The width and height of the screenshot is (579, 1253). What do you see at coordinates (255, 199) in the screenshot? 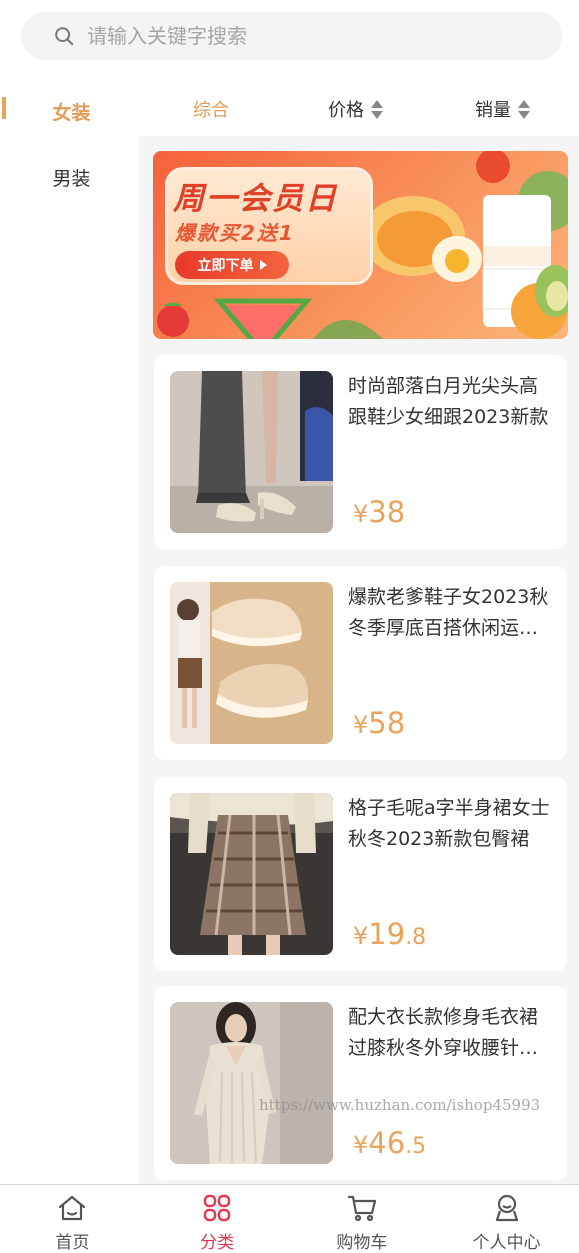
I see `banner-title: 周一会员日` at bounding box center [255, 199].